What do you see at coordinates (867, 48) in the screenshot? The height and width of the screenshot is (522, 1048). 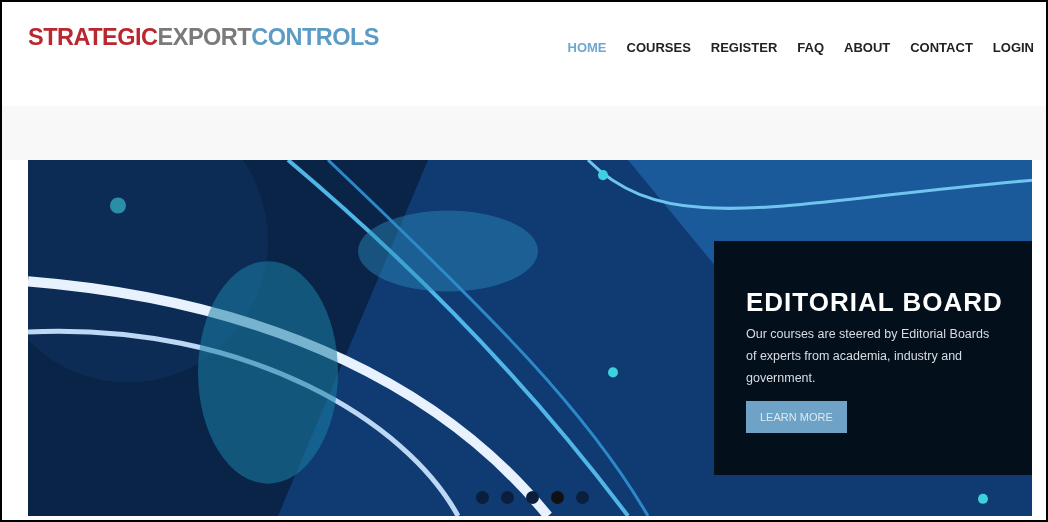 I see `nav-link: ABOUT` at bounding box center [867, 48].